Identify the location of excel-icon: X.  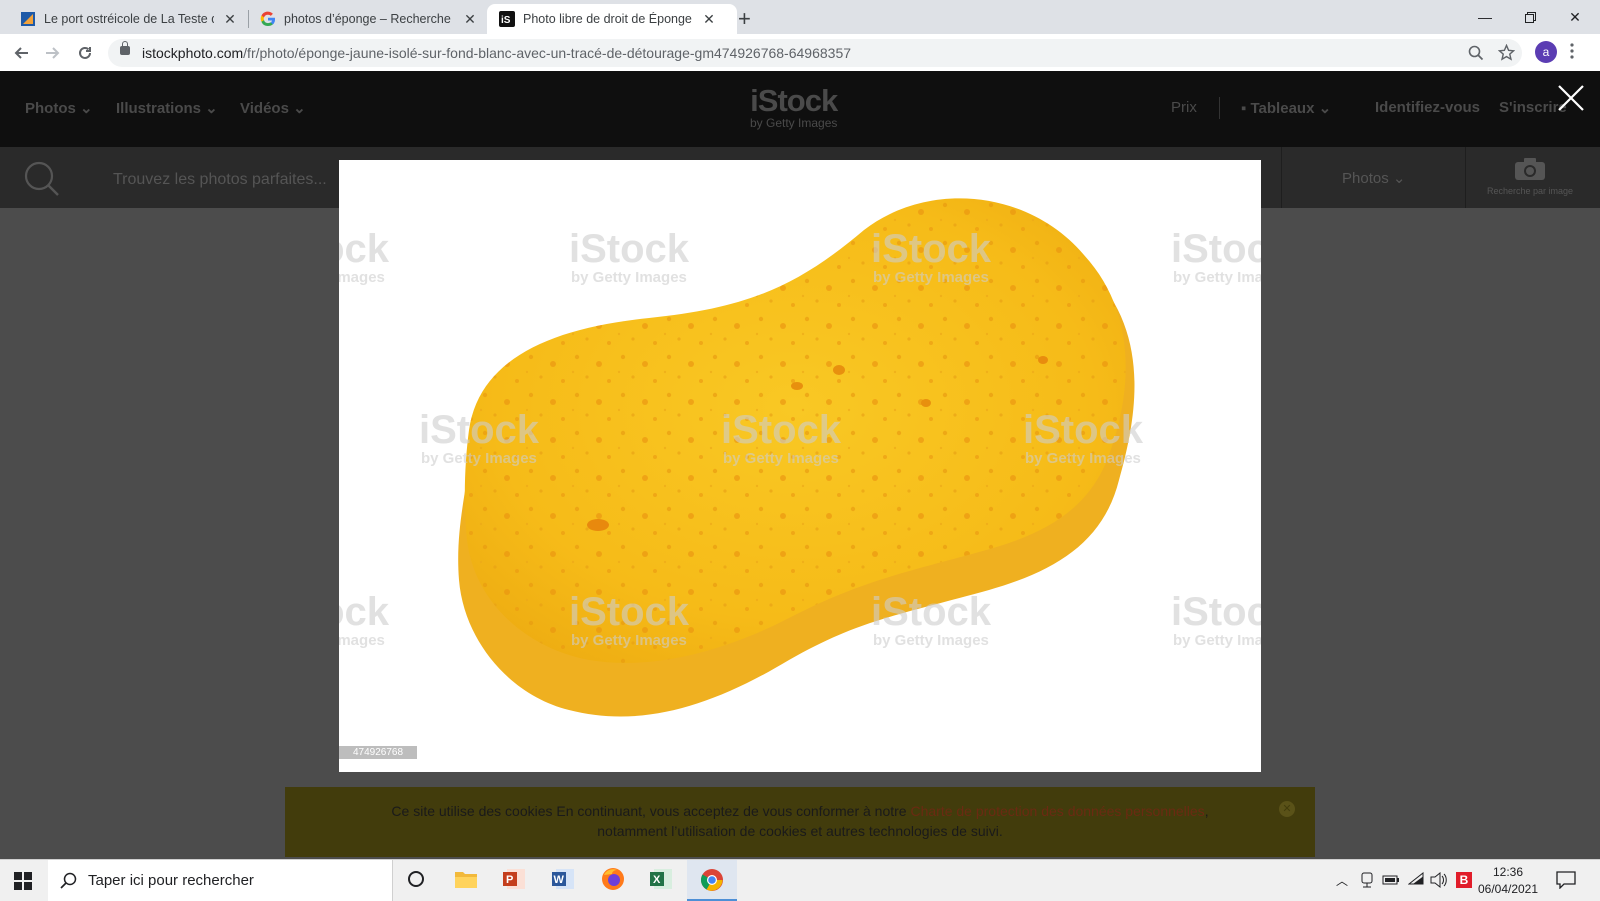
(662, 879).